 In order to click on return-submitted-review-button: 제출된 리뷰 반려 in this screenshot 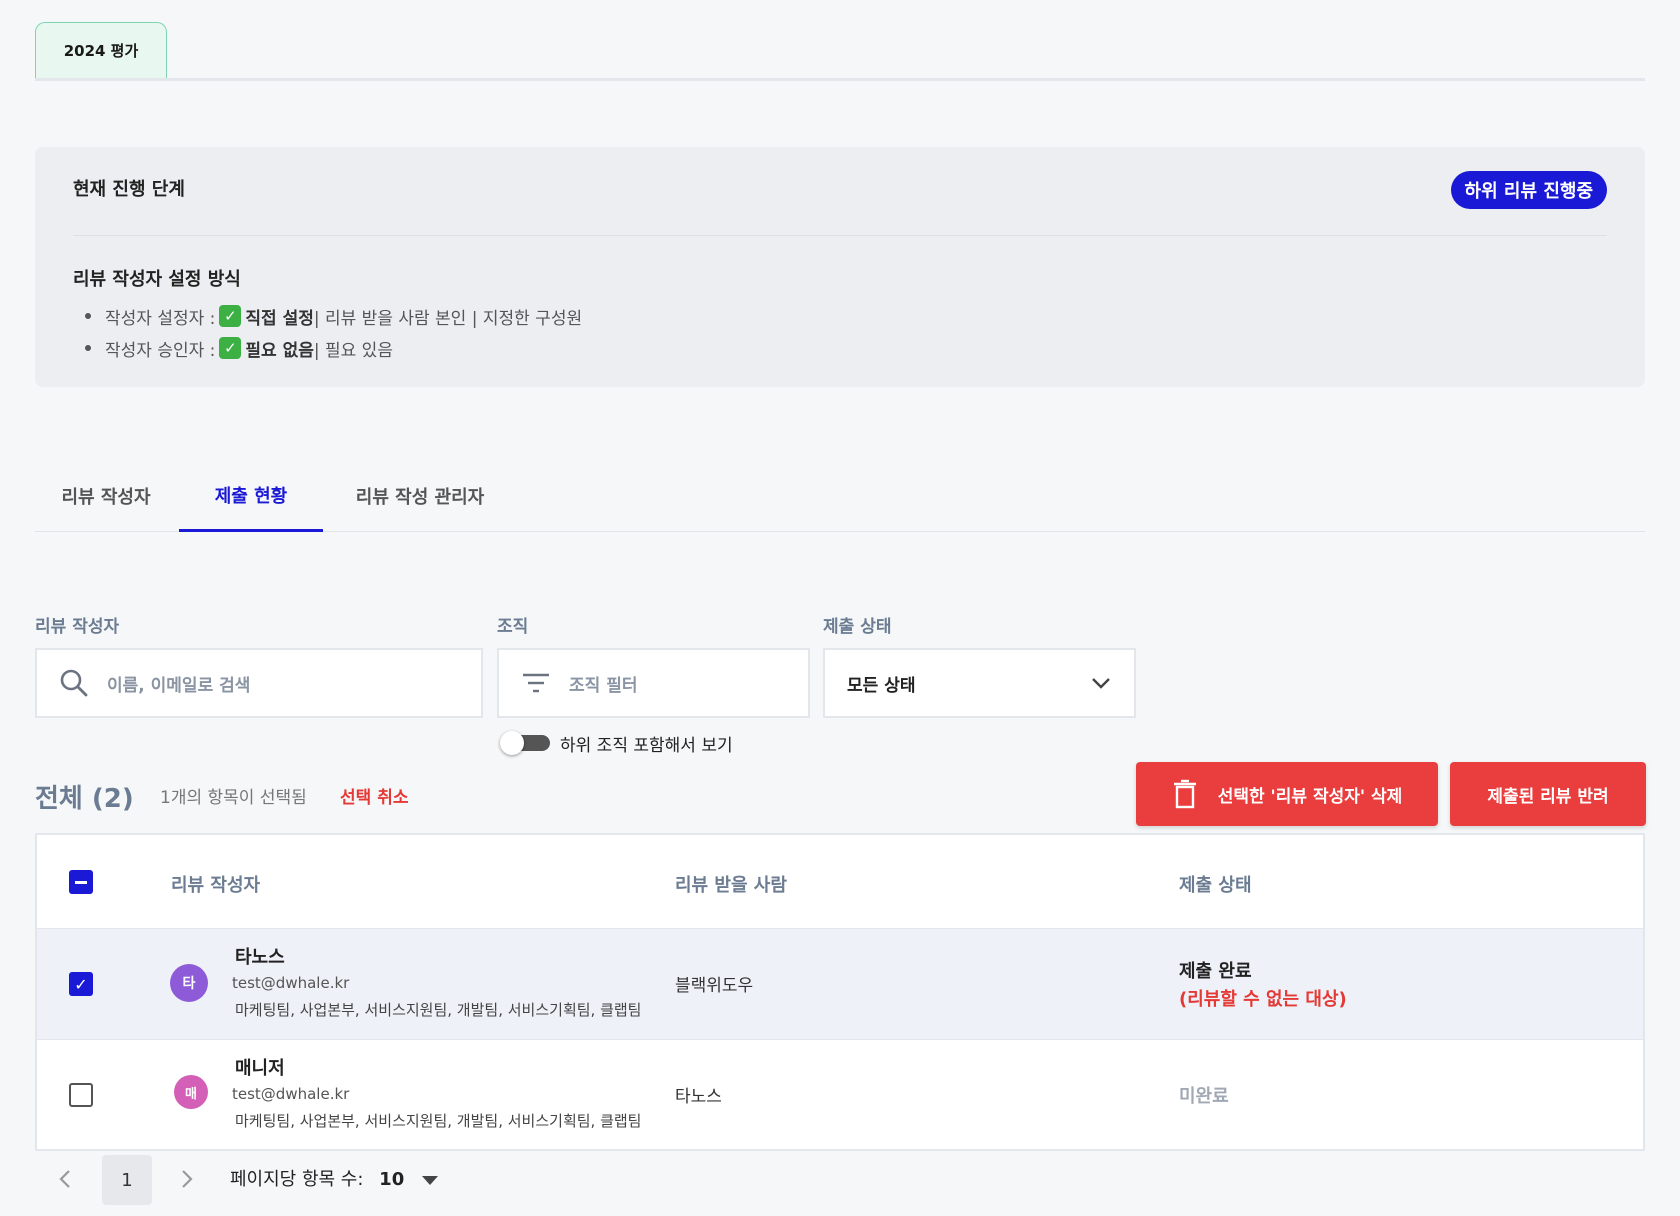, I will do `click(1548, 794)`.